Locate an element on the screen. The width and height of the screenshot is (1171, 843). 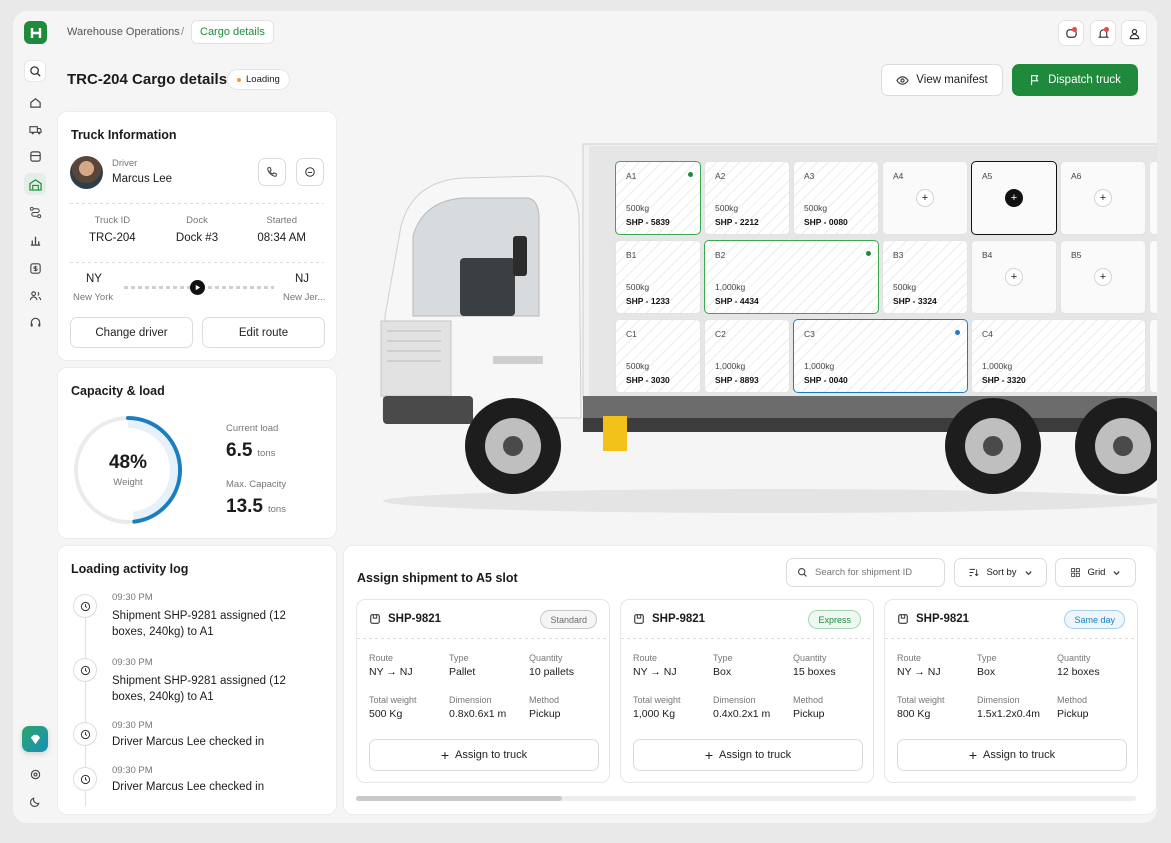
shipment-field: Type Box is located at coordinates (723, 665).